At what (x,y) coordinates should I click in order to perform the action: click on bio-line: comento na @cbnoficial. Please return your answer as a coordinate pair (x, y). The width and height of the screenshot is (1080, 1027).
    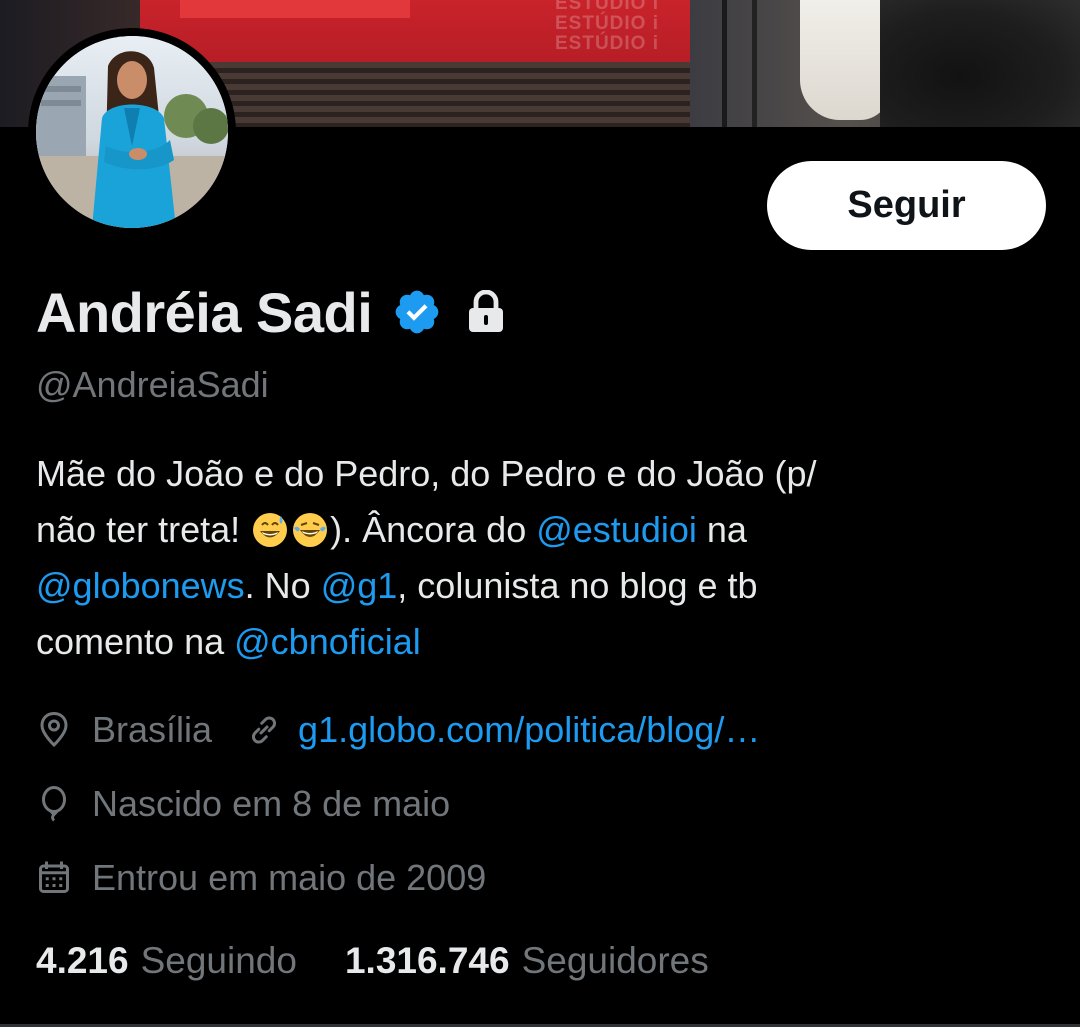
    Looking at the image, I should click on (541, 642).